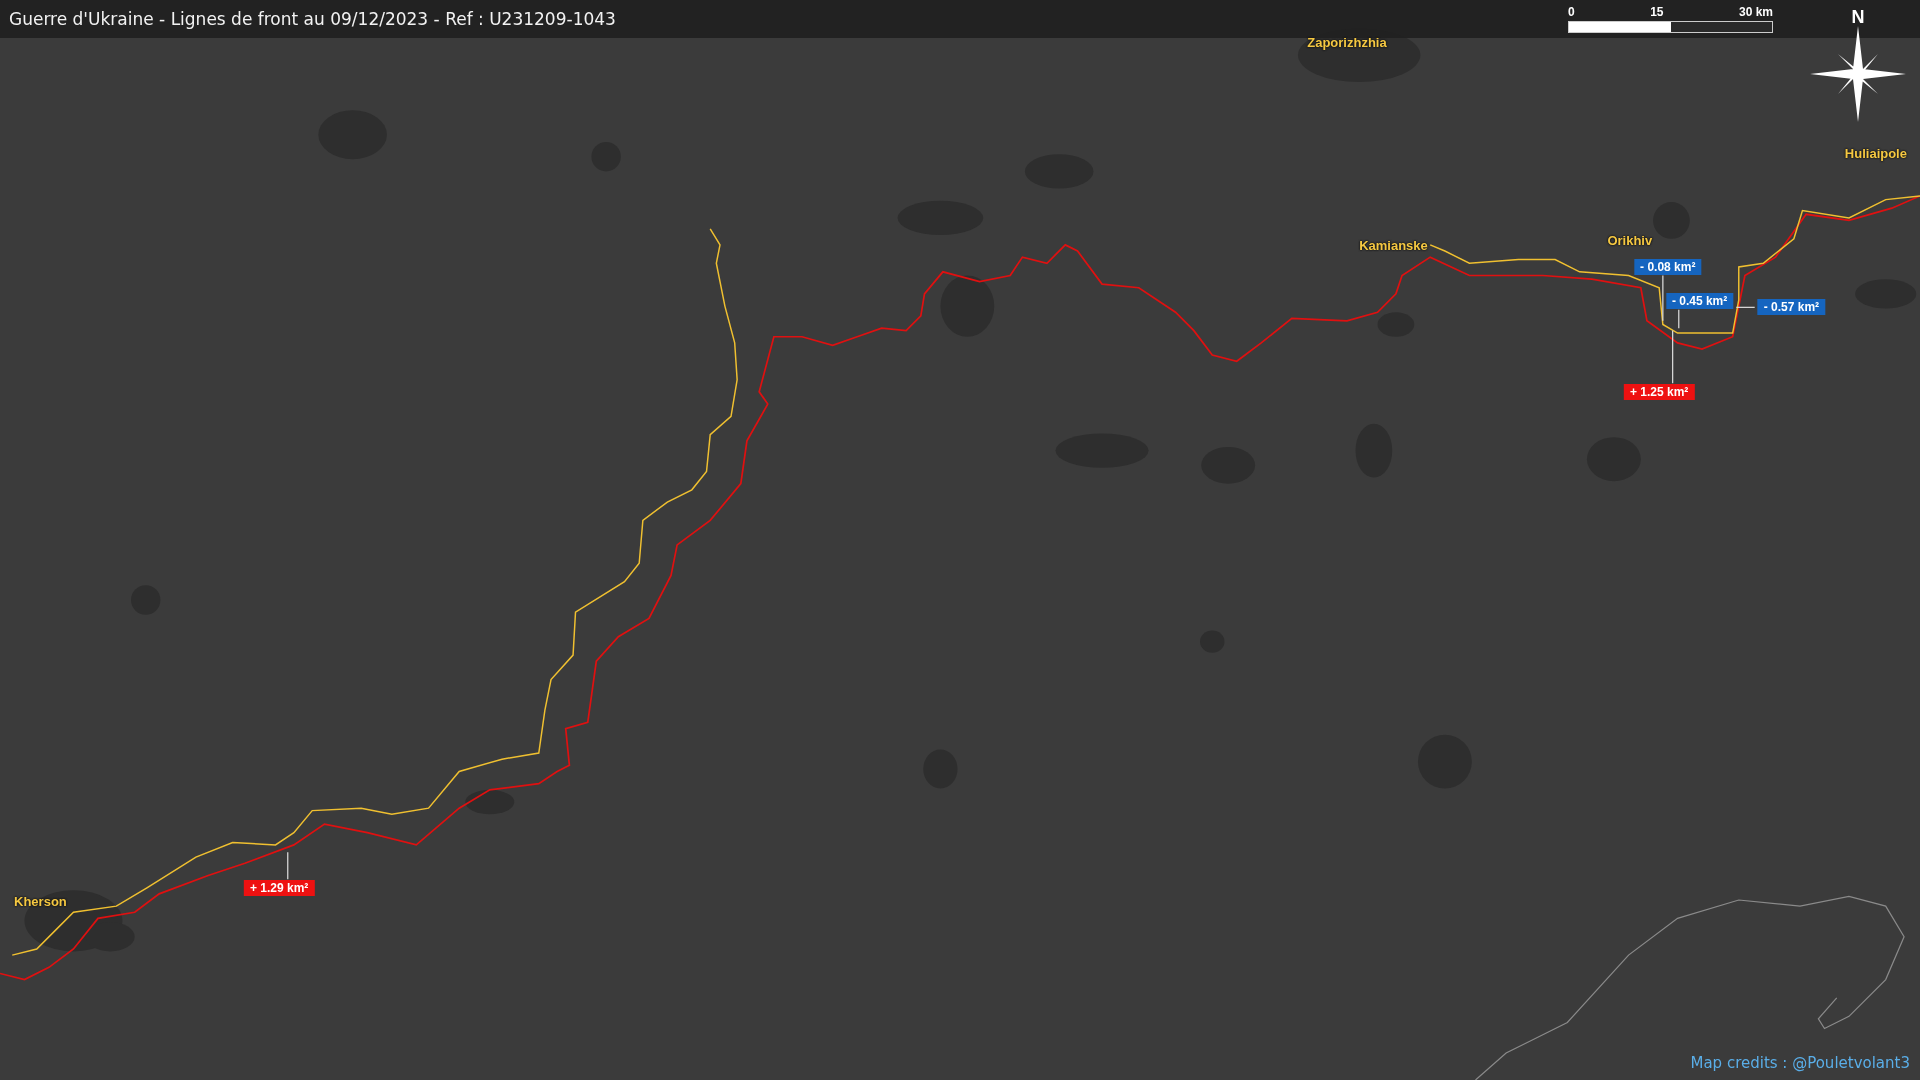 This screenshot has width=1920, height=1080. I want to click on city-label: Kherson, so click(40, 901).